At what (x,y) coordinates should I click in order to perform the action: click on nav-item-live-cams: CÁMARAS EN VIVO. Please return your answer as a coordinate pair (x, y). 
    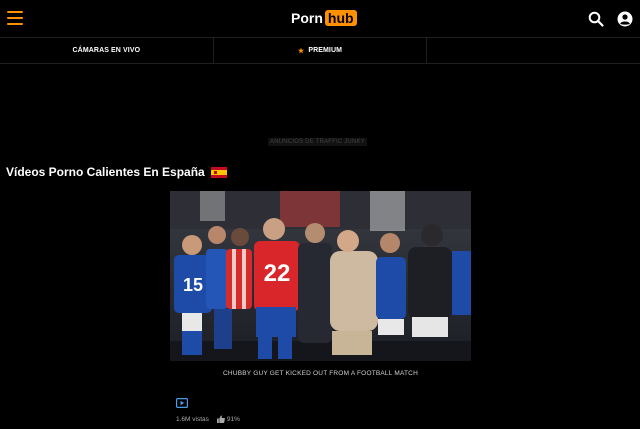
    Looking at the image, I should click on (107, 50).